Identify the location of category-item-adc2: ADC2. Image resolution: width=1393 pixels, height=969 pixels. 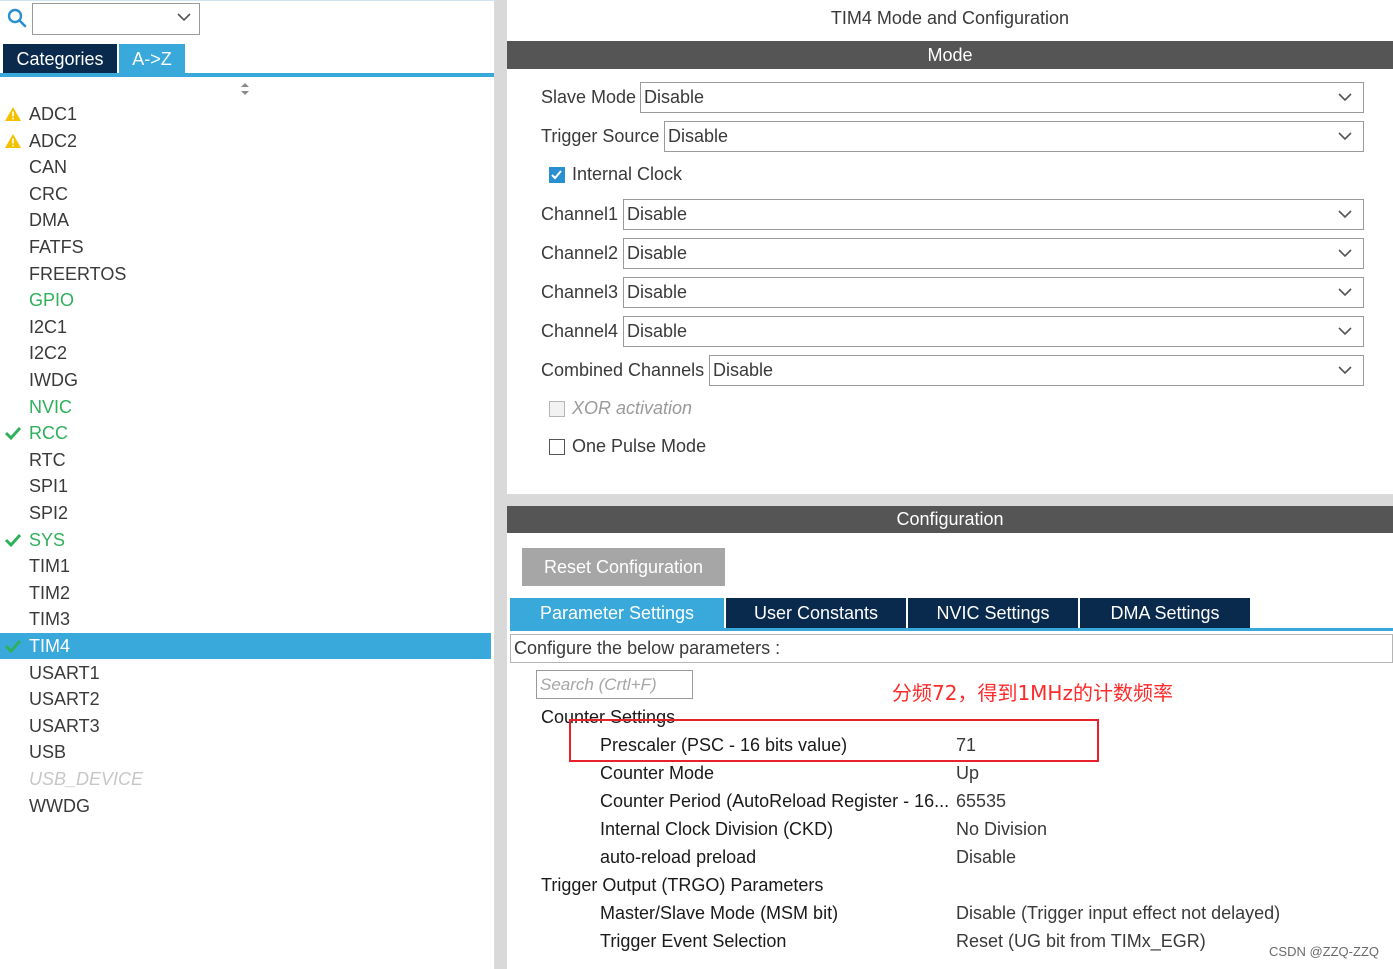
(245, 141).